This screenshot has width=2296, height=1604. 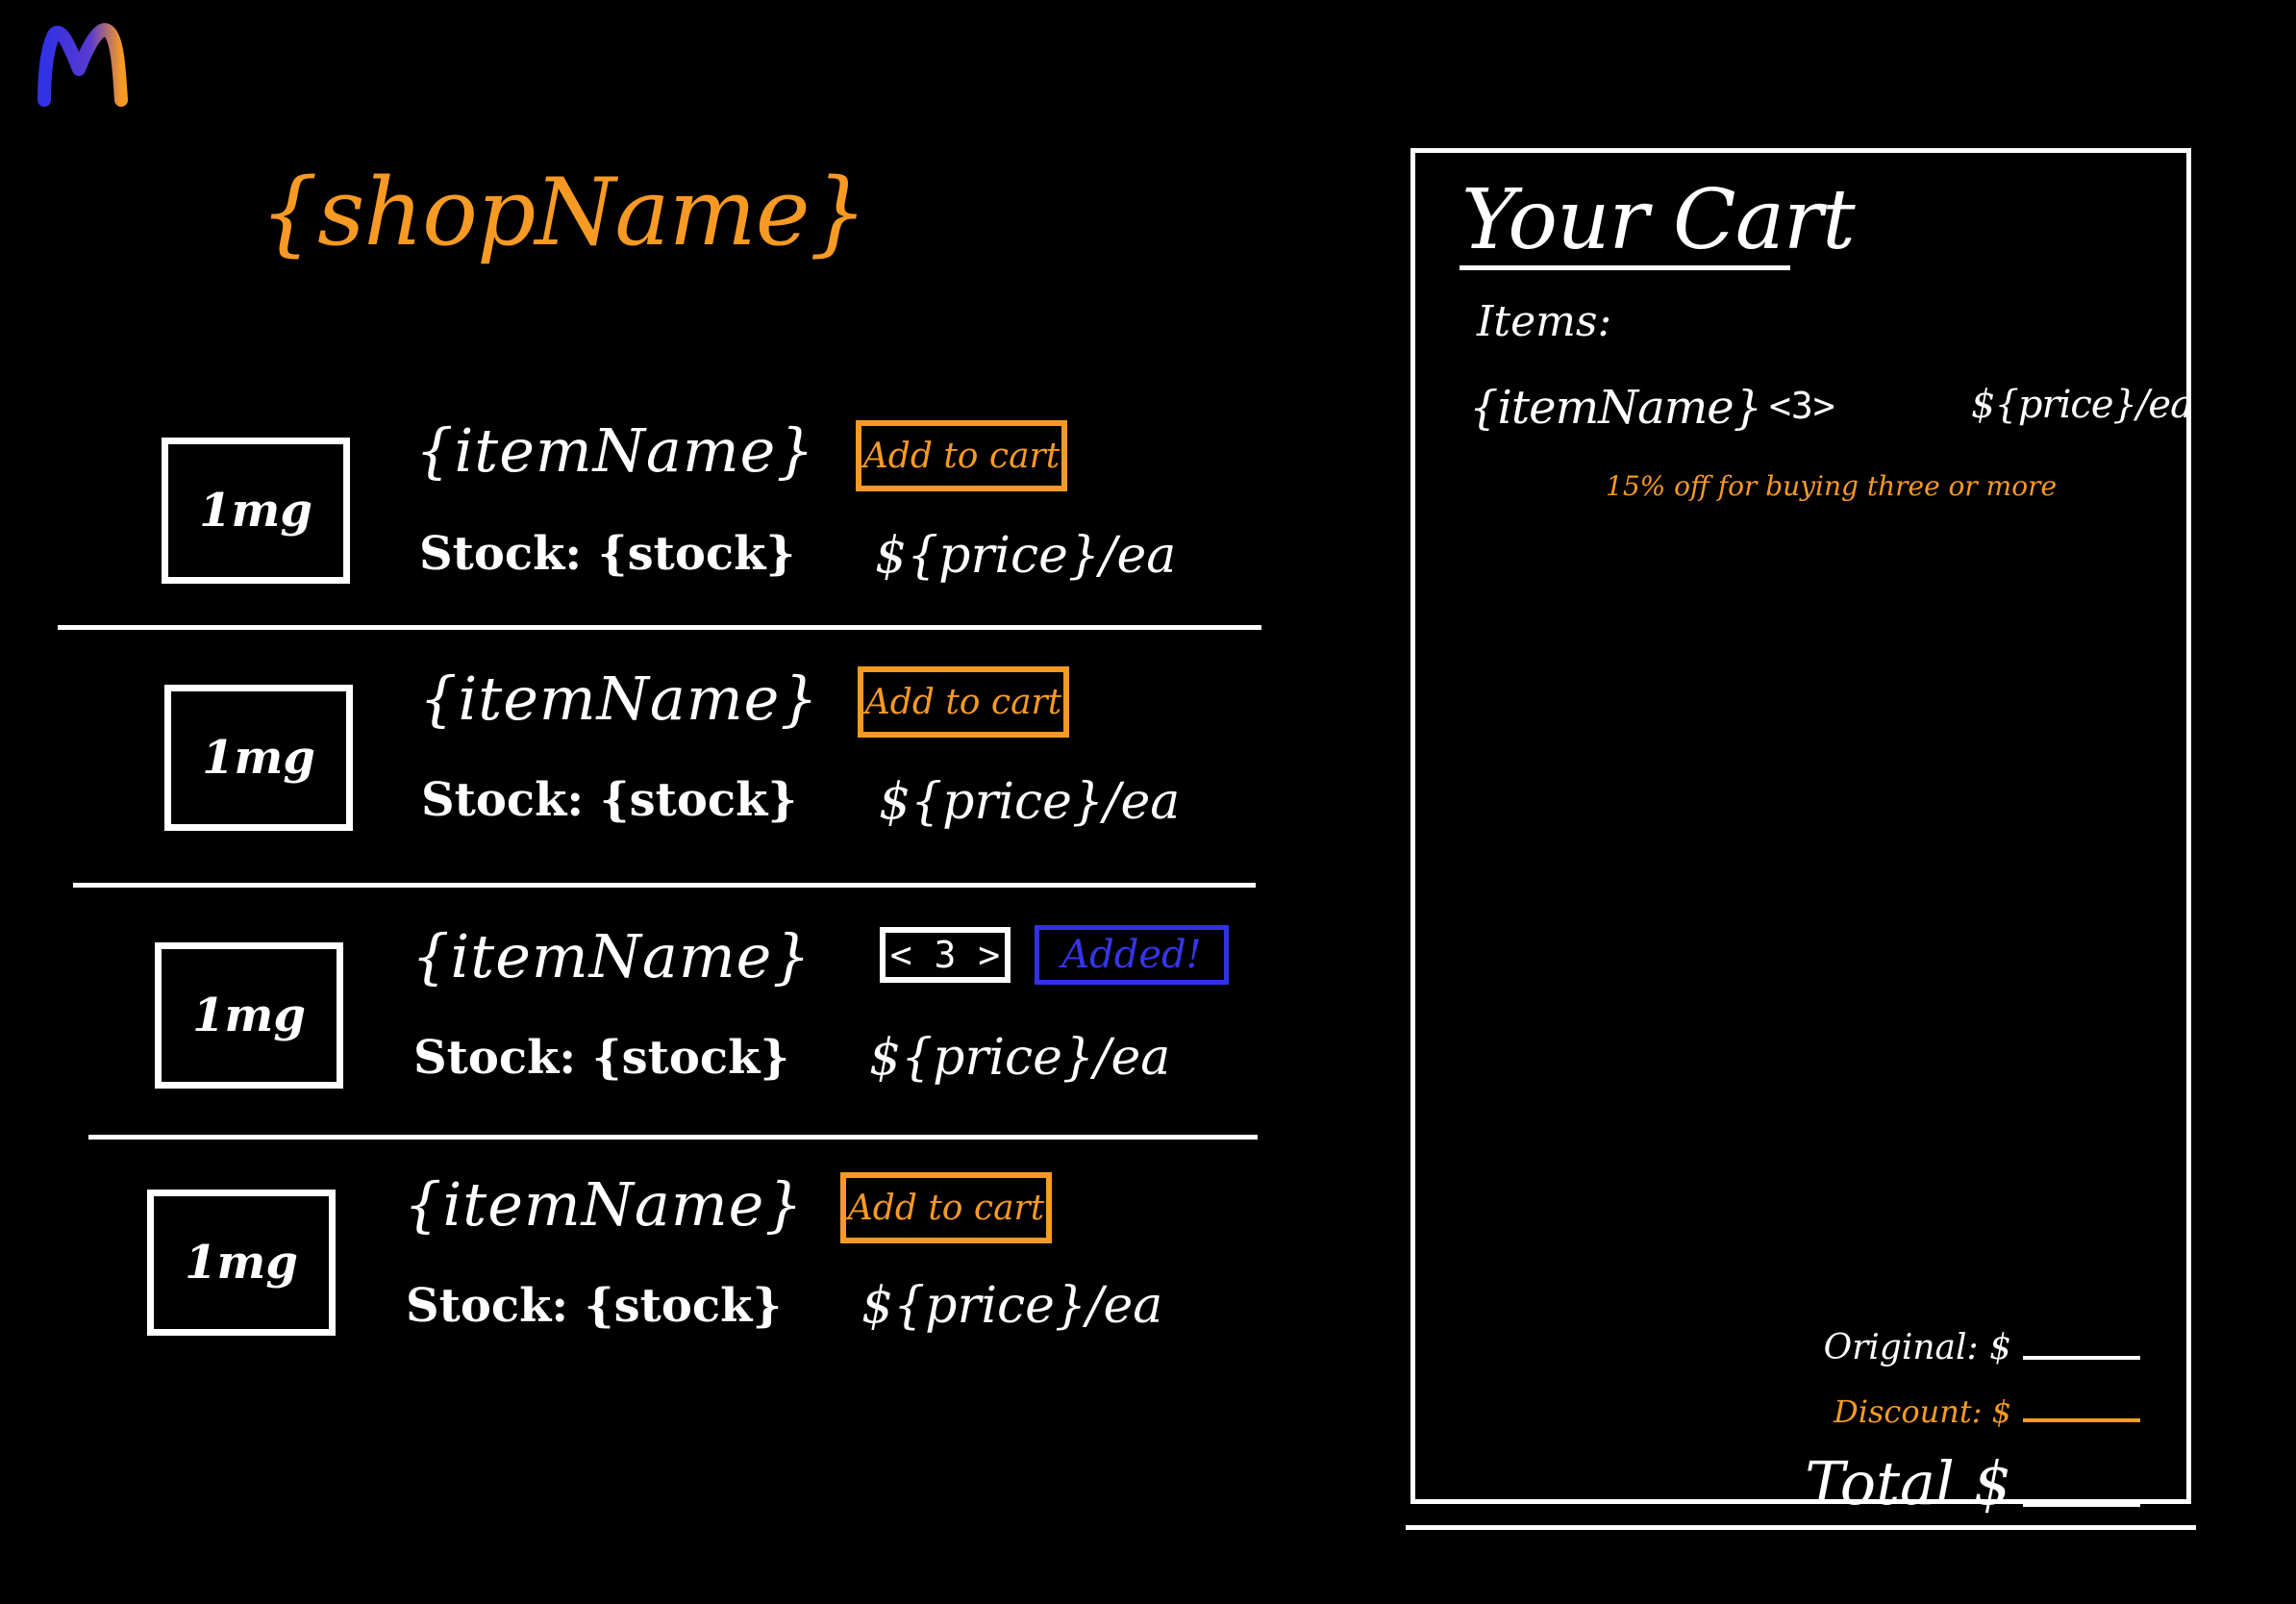 What do you see at coordinates (1615, 408) in the screenshot?
I see `cart-item-name: {itemName}` at bounding box center [1615, 408].